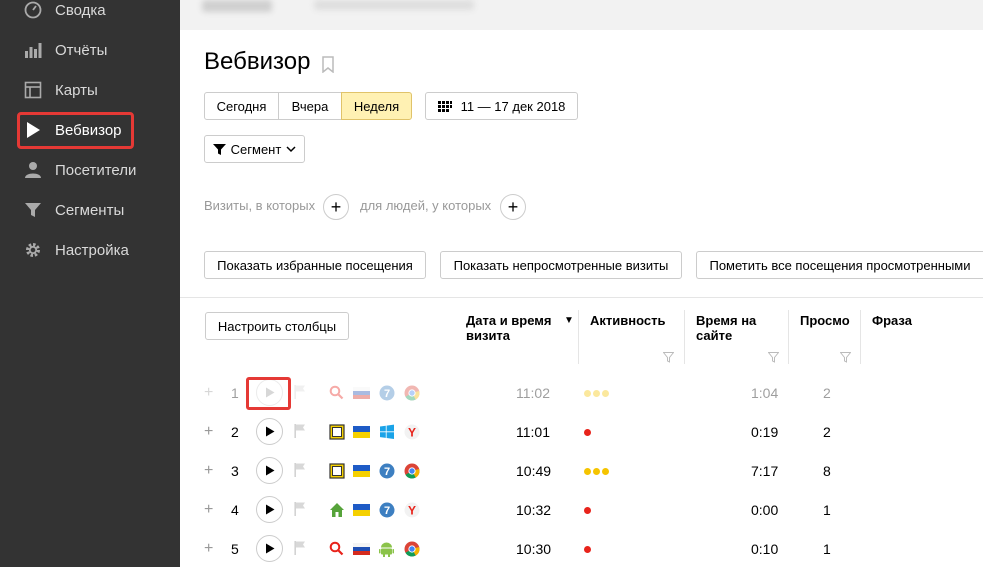 The width and height of the screenshot is (983, 567). What do you see at coordinates (90, 210) in the screenshot?
I see `sidebar-item-segments: Сегменты` at bounding box center [90, 210].